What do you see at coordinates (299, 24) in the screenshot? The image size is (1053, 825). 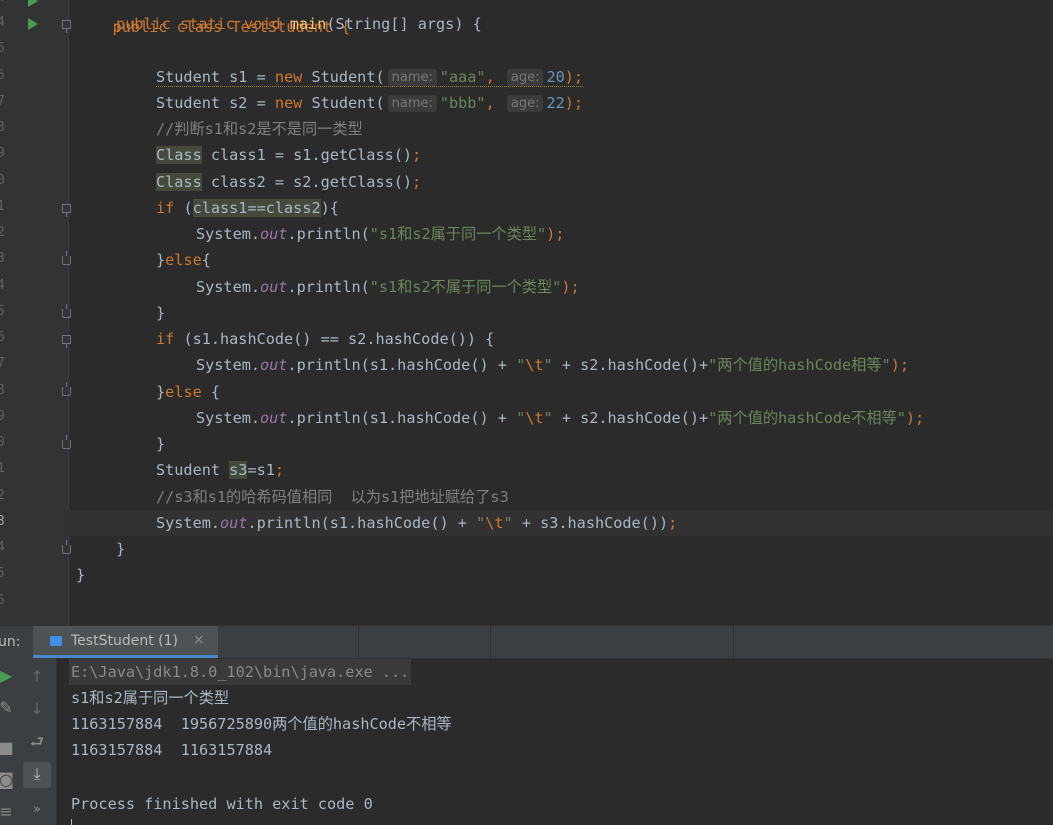 I see `code-line: public static void main(String[] args) {` at bounding box center [299, 24].